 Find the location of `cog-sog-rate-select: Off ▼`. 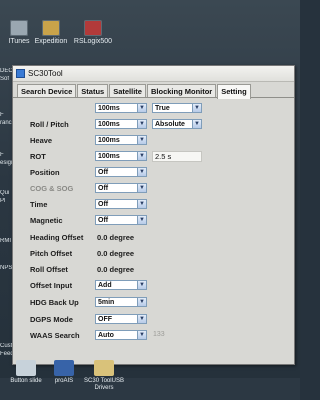

cog-sog-rate-select: Off ▼ is located at coordinates (121, 188).